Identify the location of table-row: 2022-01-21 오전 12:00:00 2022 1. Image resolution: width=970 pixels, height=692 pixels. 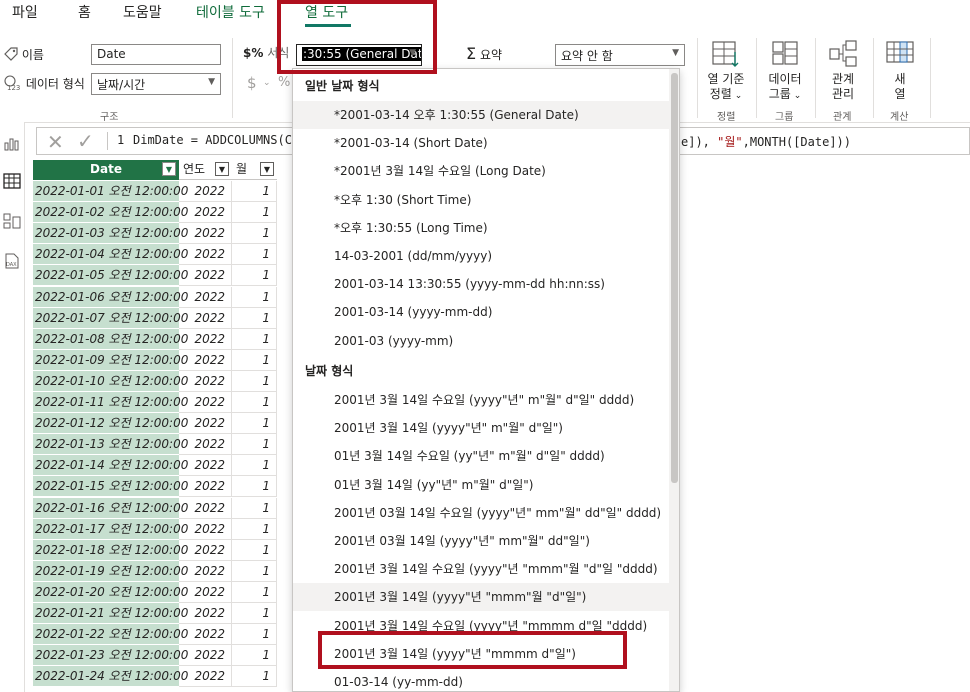
(155, 613).